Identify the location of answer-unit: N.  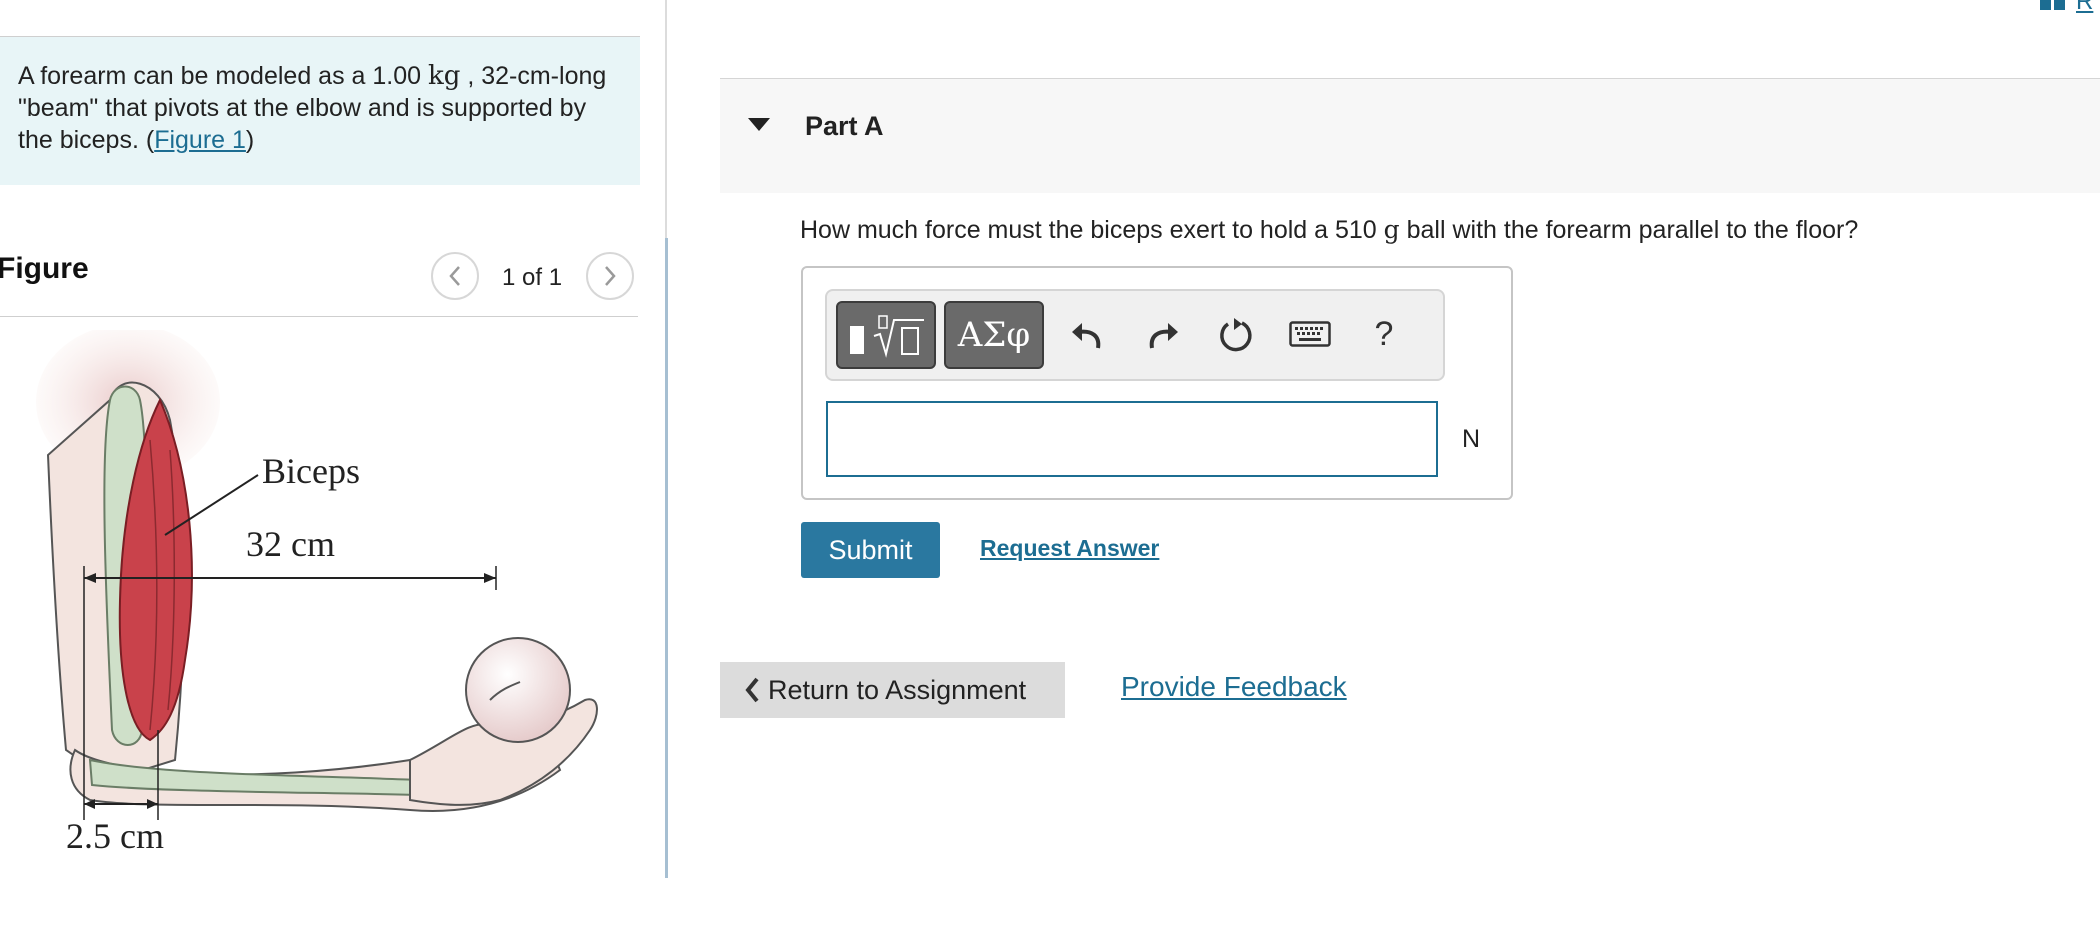
(1471, 439).